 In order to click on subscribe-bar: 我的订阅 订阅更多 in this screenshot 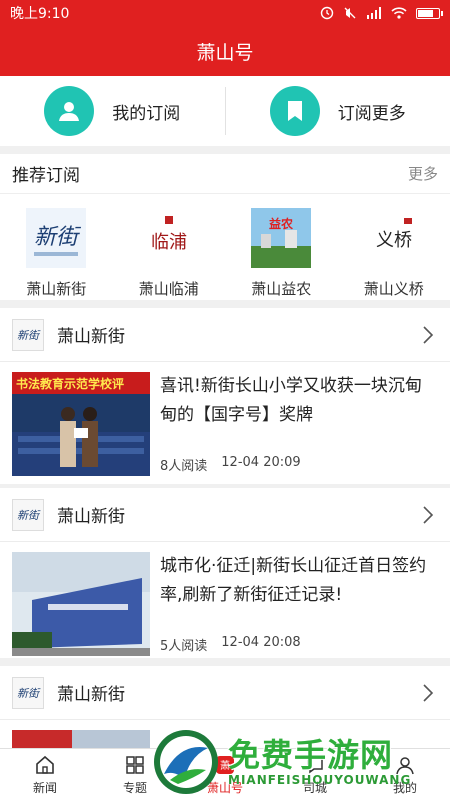, I will do `click(225, 111)`.